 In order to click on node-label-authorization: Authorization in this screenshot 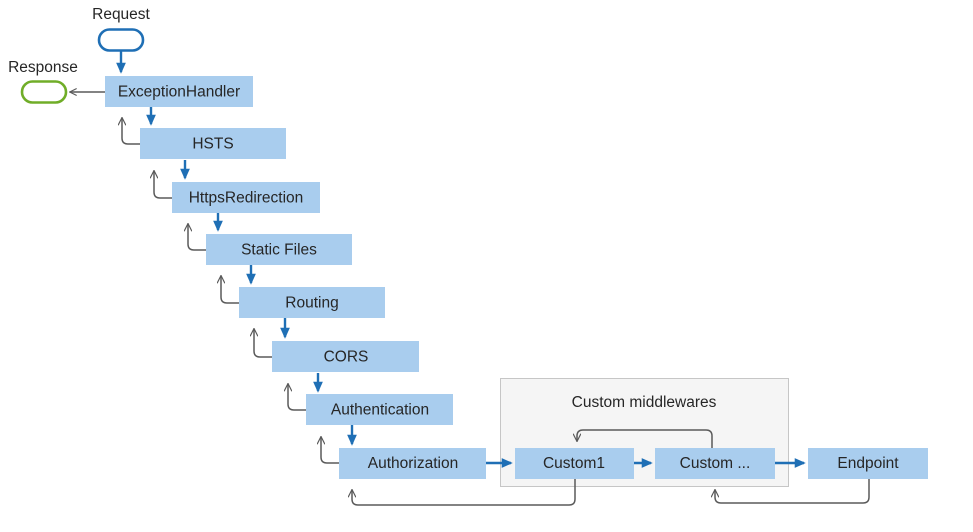, I will do `click(413, 463)`.